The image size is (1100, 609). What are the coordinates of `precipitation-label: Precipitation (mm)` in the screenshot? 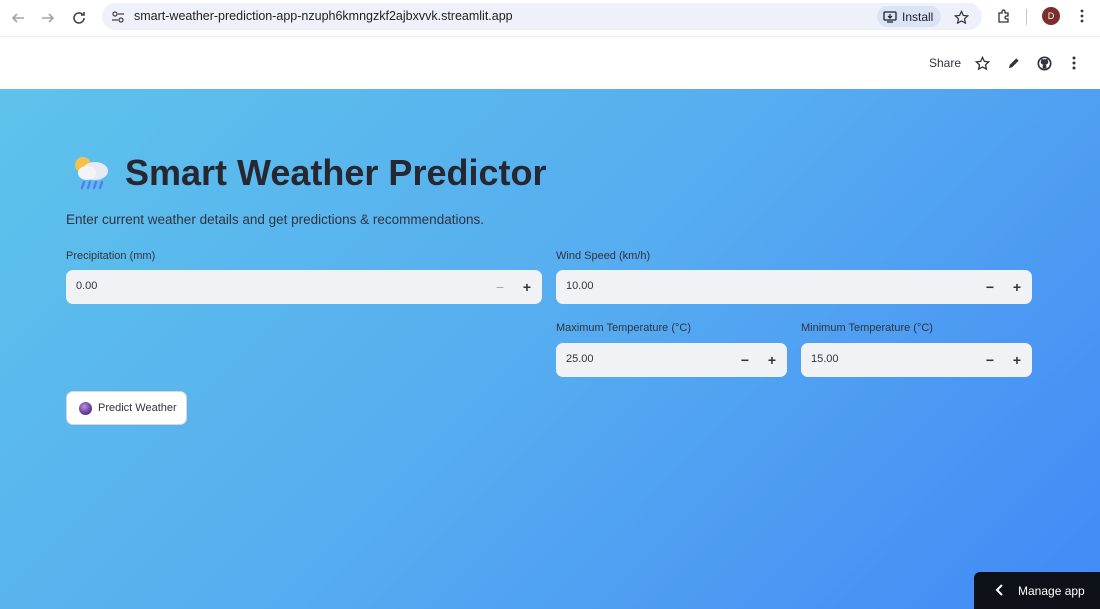 It's located at (111, 256).